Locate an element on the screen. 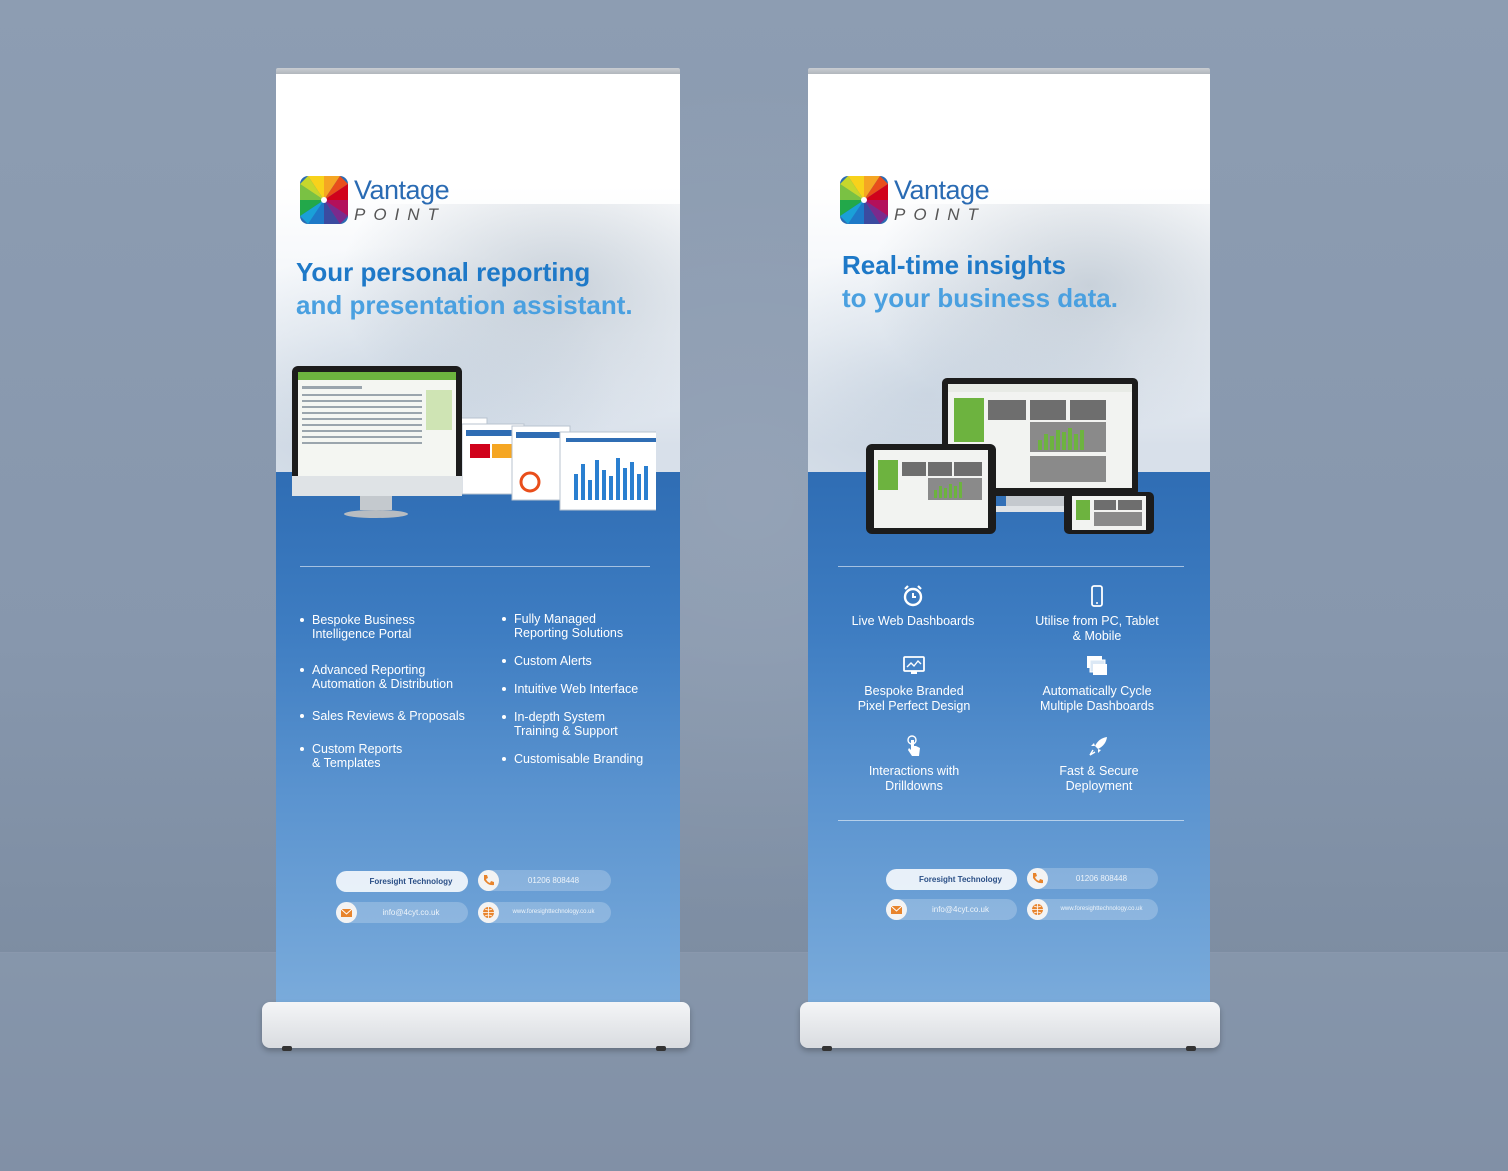 The height and width of the screenshot is (1171, 1508). feature-label: Drilldowns is located at coordinates (914, 786).